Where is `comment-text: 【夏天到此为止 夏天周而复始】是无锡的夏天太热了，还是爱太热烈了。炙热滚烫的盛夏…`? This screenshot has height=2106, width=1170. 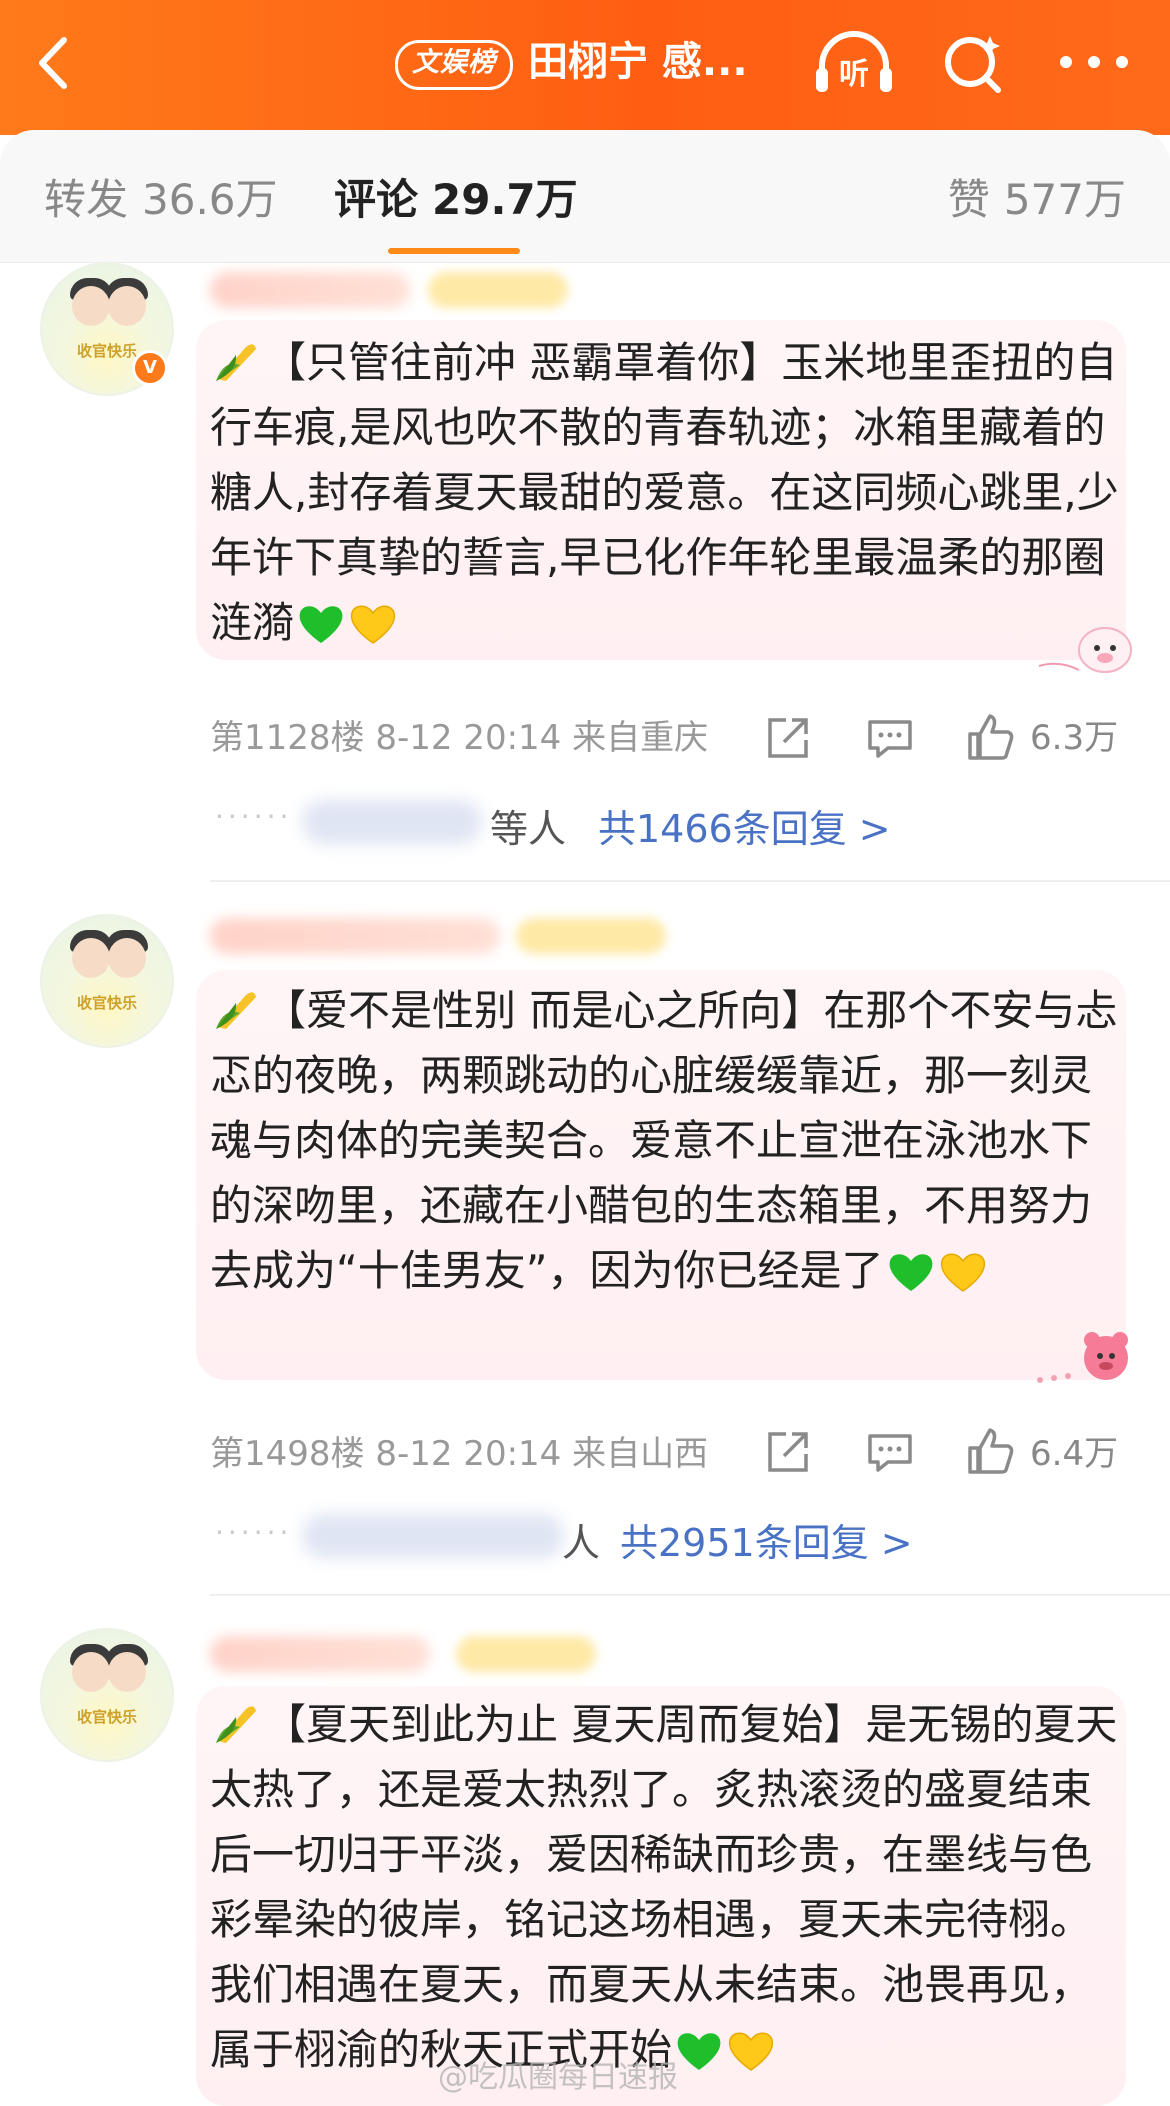
comment-text: 【夏天到此为止 夏天周而复始】是无锡的夏天太热了，还是爱太热烈了。炙热滚烫的盛夏… is located at coordinates (665, 1887).